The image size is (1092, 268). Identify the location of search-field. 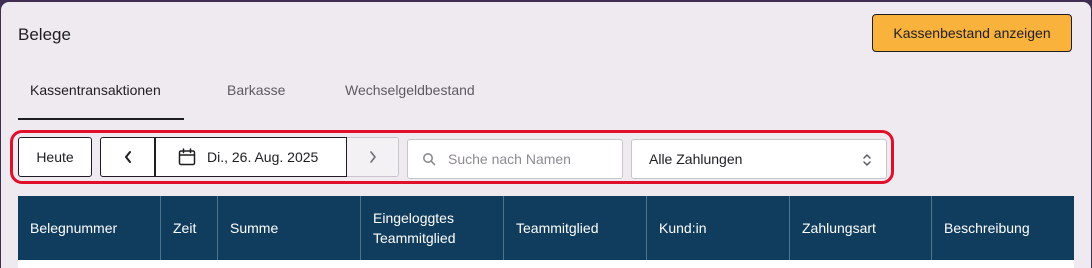
(515, 159).